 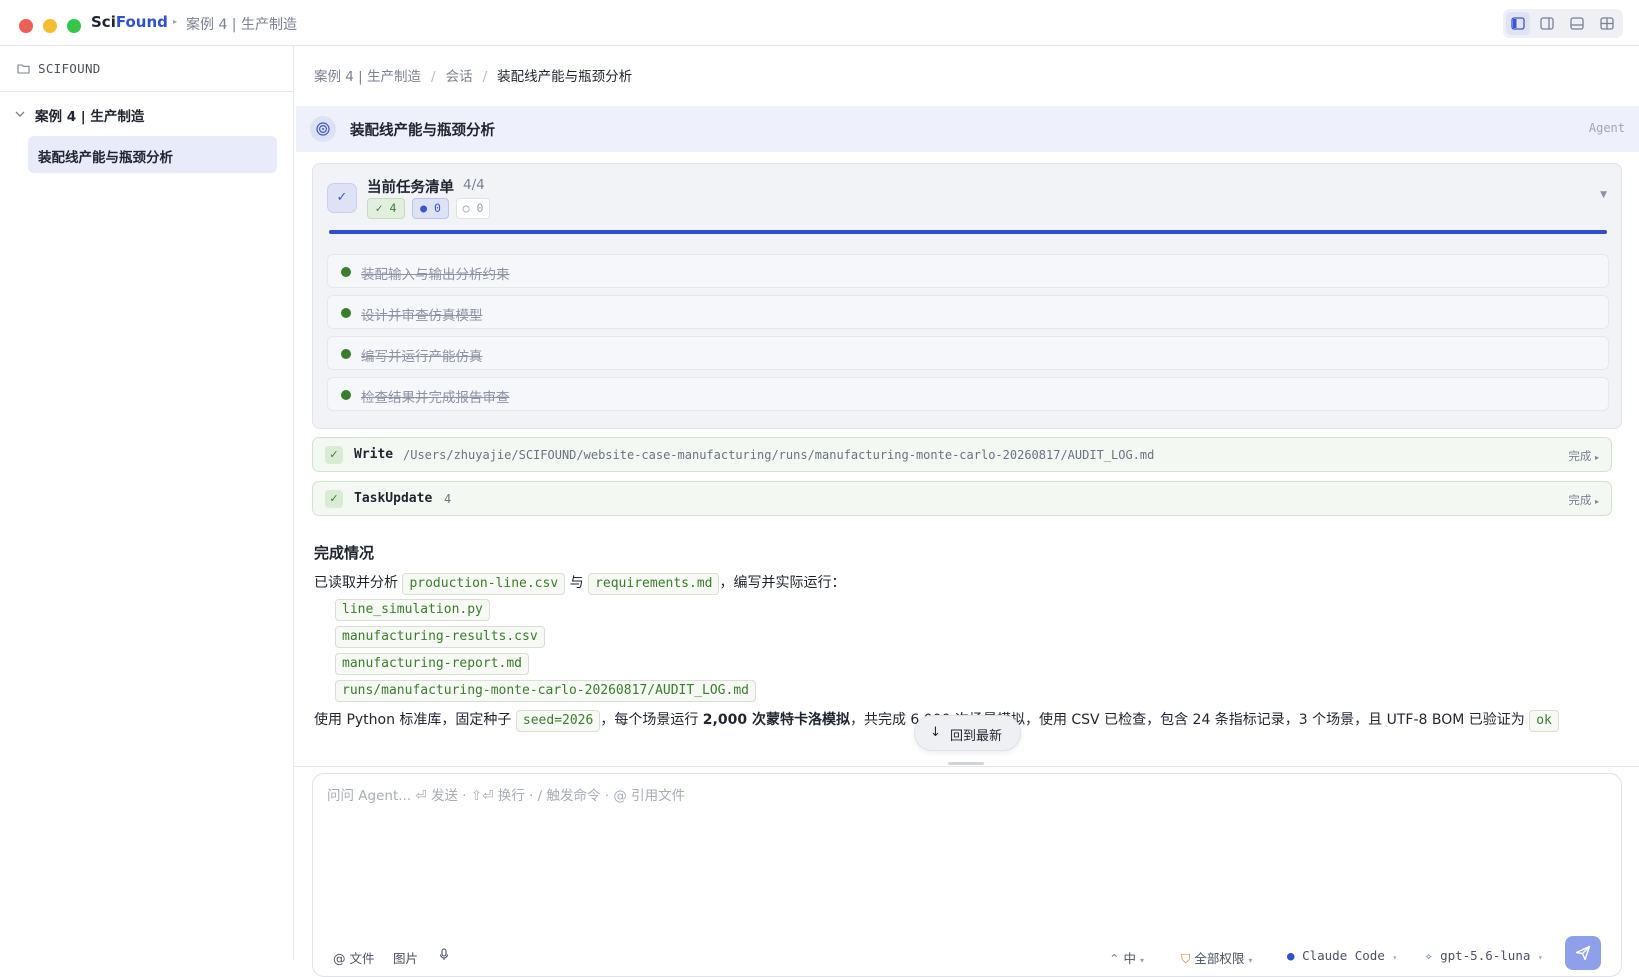 I want to click on panel-bottom-icon, so click(x=1577, y=23).